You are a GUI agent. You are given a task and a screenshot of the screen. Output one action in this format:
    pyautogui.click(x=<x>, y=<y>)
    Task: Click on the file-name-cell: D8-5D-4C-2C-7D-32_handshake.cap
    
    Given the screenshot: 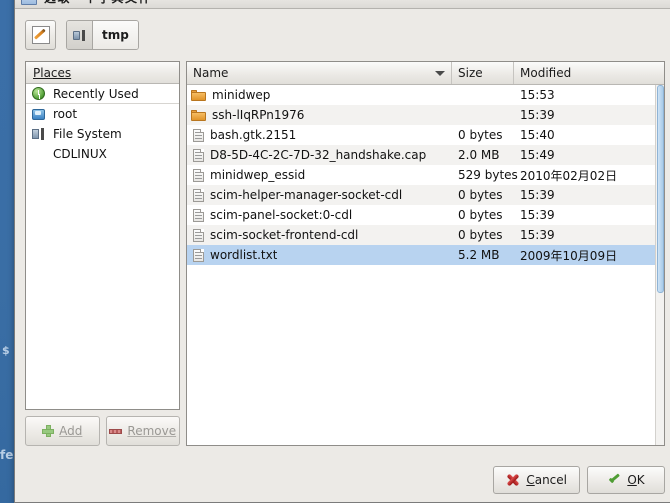 What is the action you would take?
    pyautogui.click(x=319, y=155)
    